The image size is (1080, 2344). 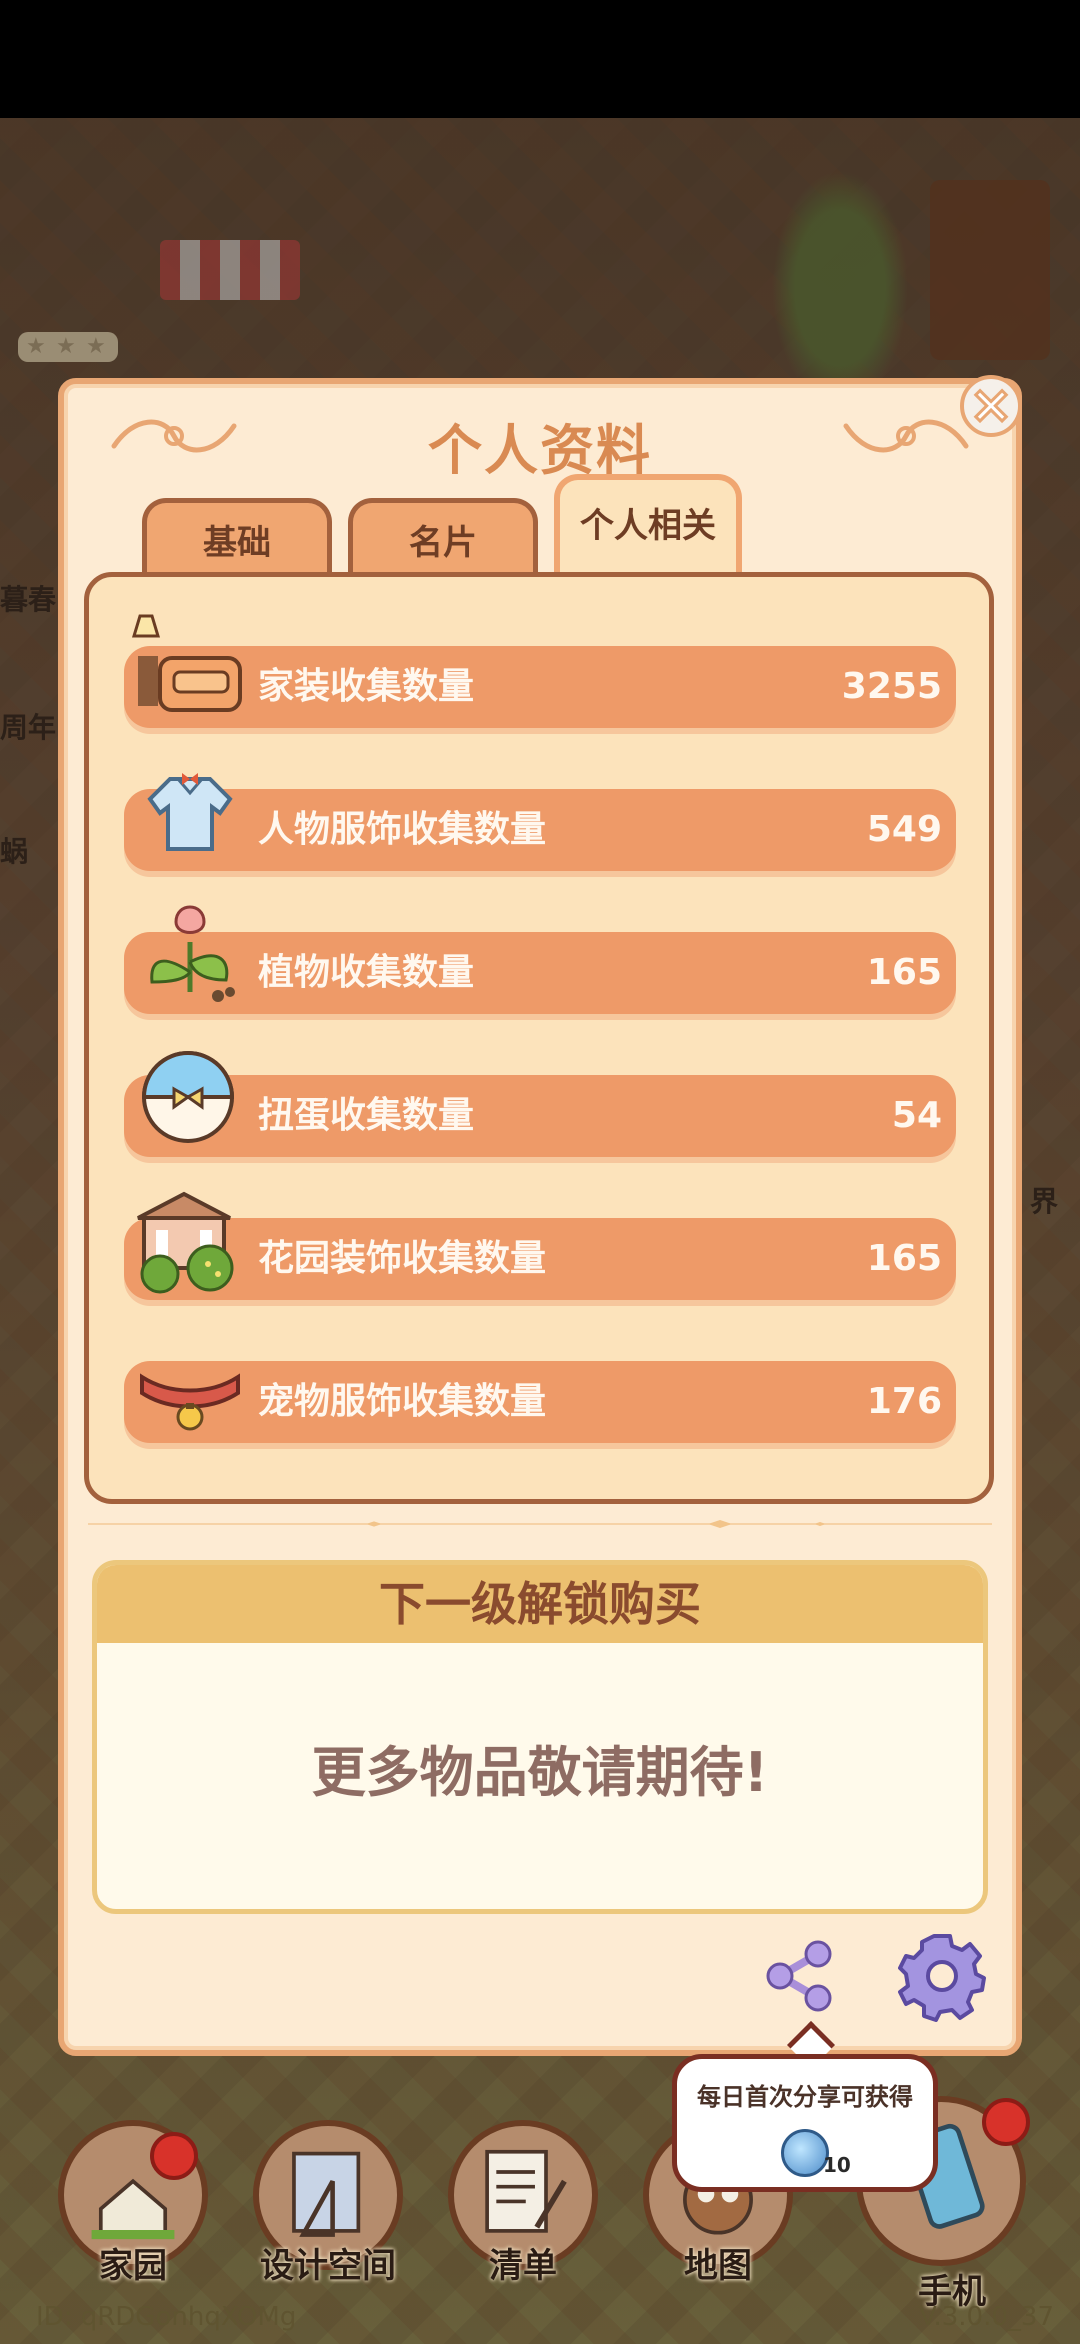 What do you see at coordinates (190, 1402) in the screenshot?
I see `pet-collar-icon` at bounding box center [190, 1402].